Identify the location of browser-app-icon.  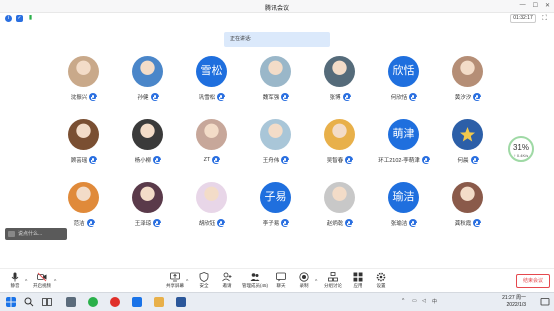
(115, 302).